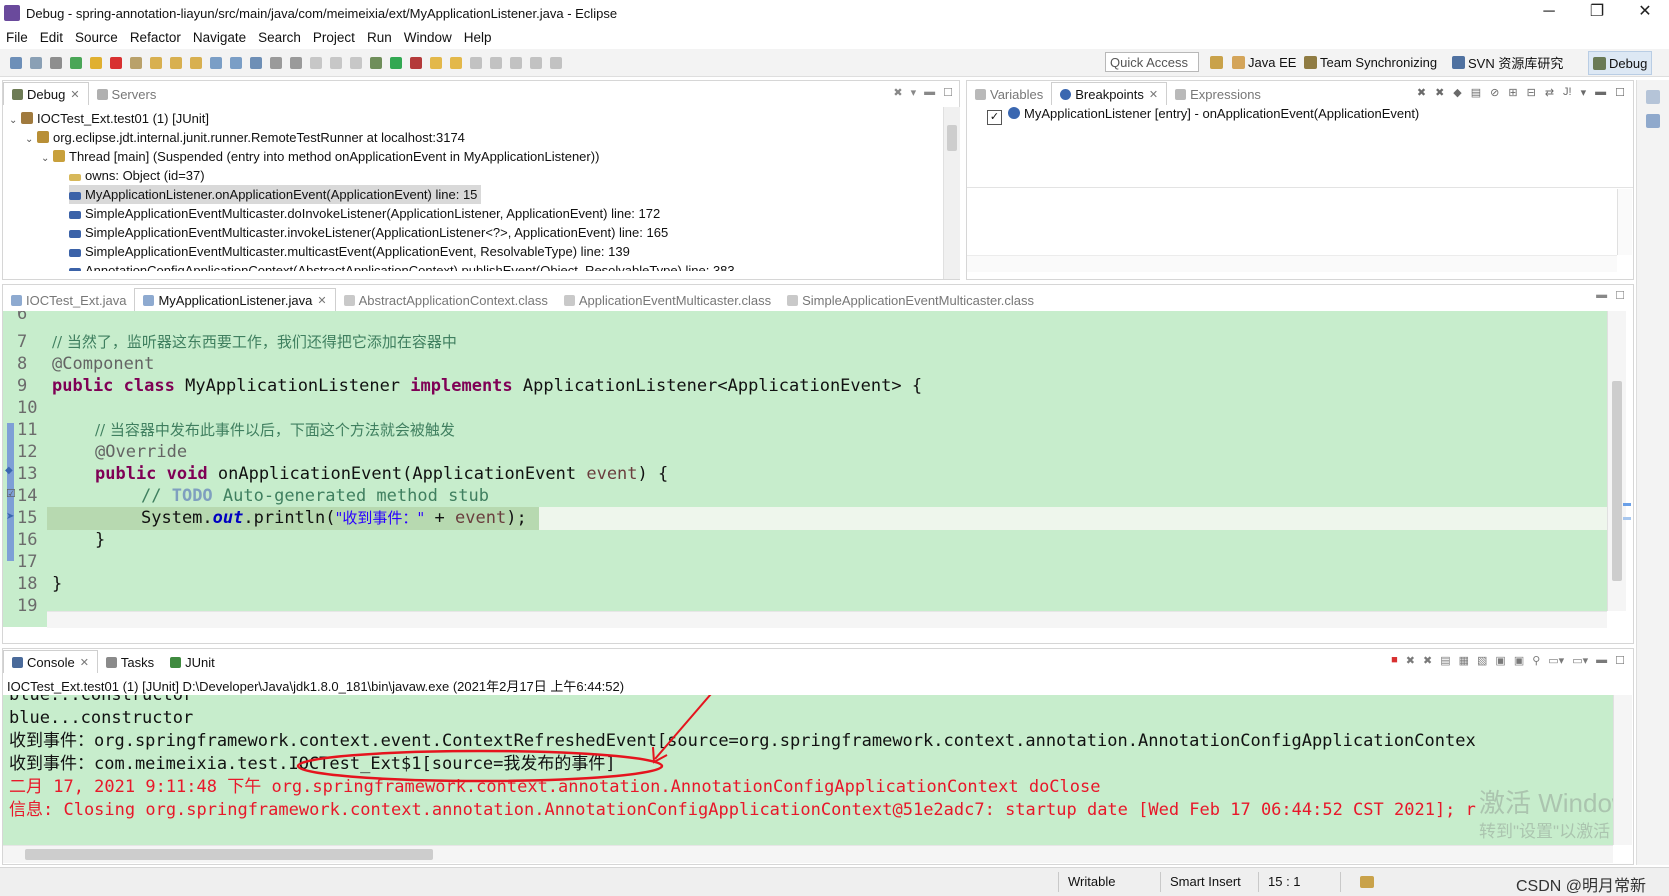 The image size is (1669, 896). I want to click on disconnect-icon, so click(136, 62).